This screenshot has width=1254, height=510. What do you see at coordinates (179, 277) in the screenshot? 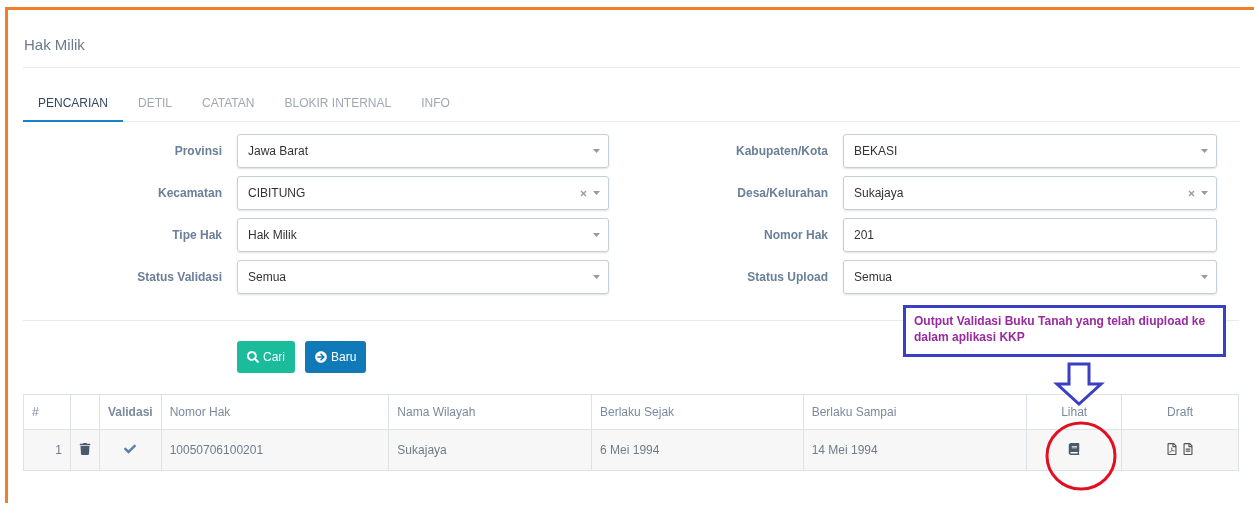
I see `field-label: Status Validasi` at bounding box center [179, 277].